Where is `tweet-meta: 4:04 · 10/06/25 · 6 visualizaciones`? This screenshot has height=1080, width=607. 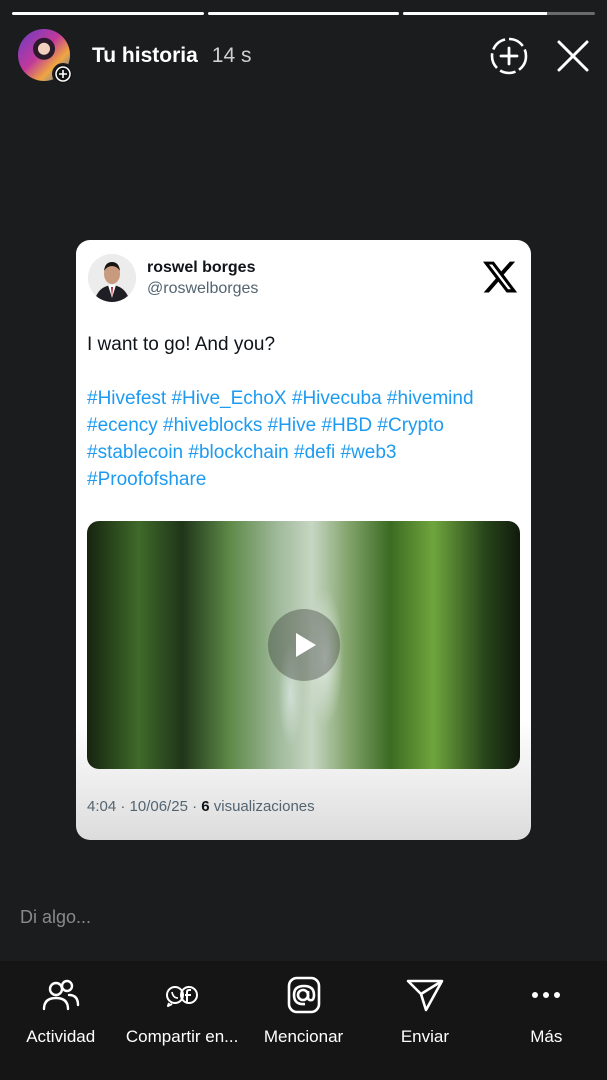 tweet-meta: 4:04 · 10/06/25 · 6 visualizaciones is located at coordinates (201, 806).